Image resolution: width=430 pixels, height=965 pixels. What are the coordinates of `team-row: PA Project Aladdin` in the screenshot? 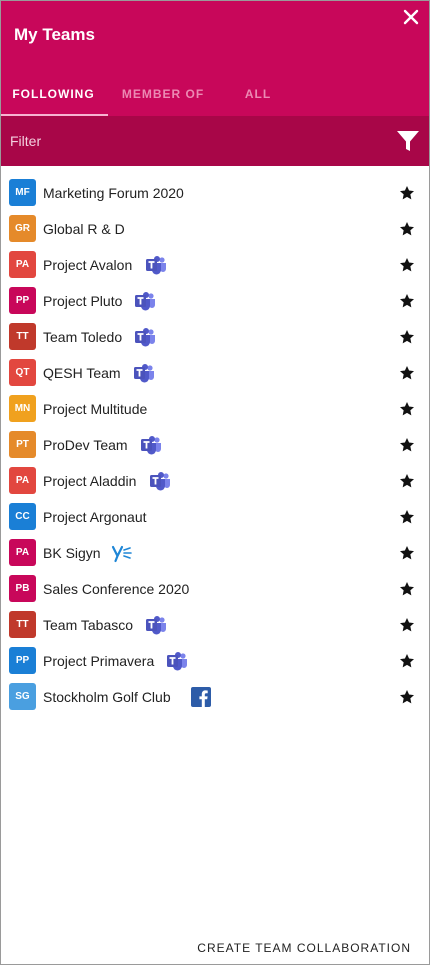 It's located at (215, 481).